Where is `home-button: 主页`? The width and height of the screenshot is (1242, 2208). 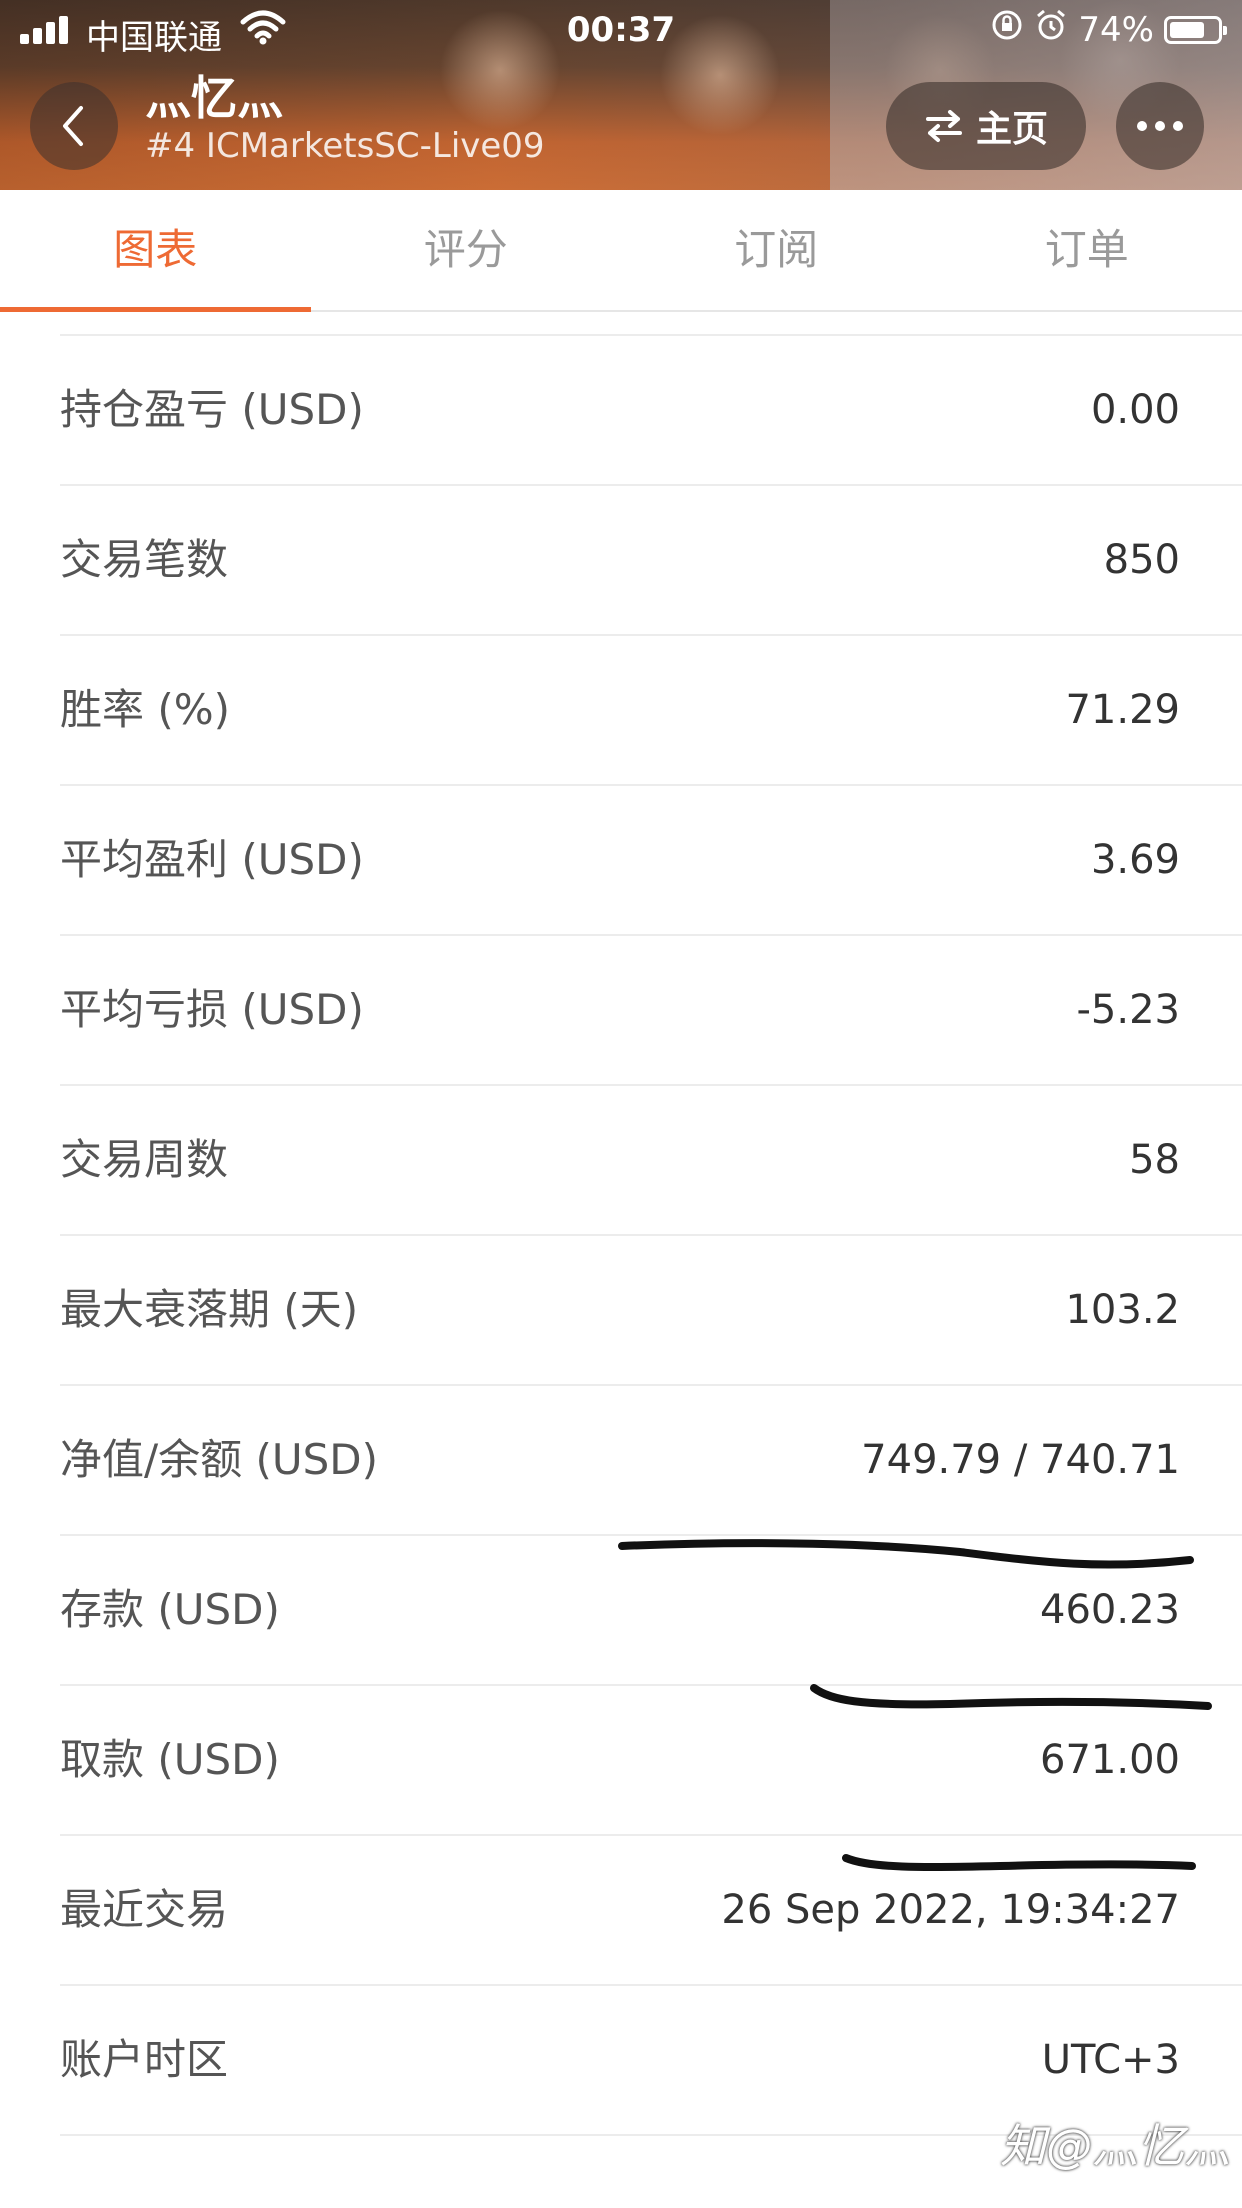
home-button: 主页 is located at coordinates (986, 126).